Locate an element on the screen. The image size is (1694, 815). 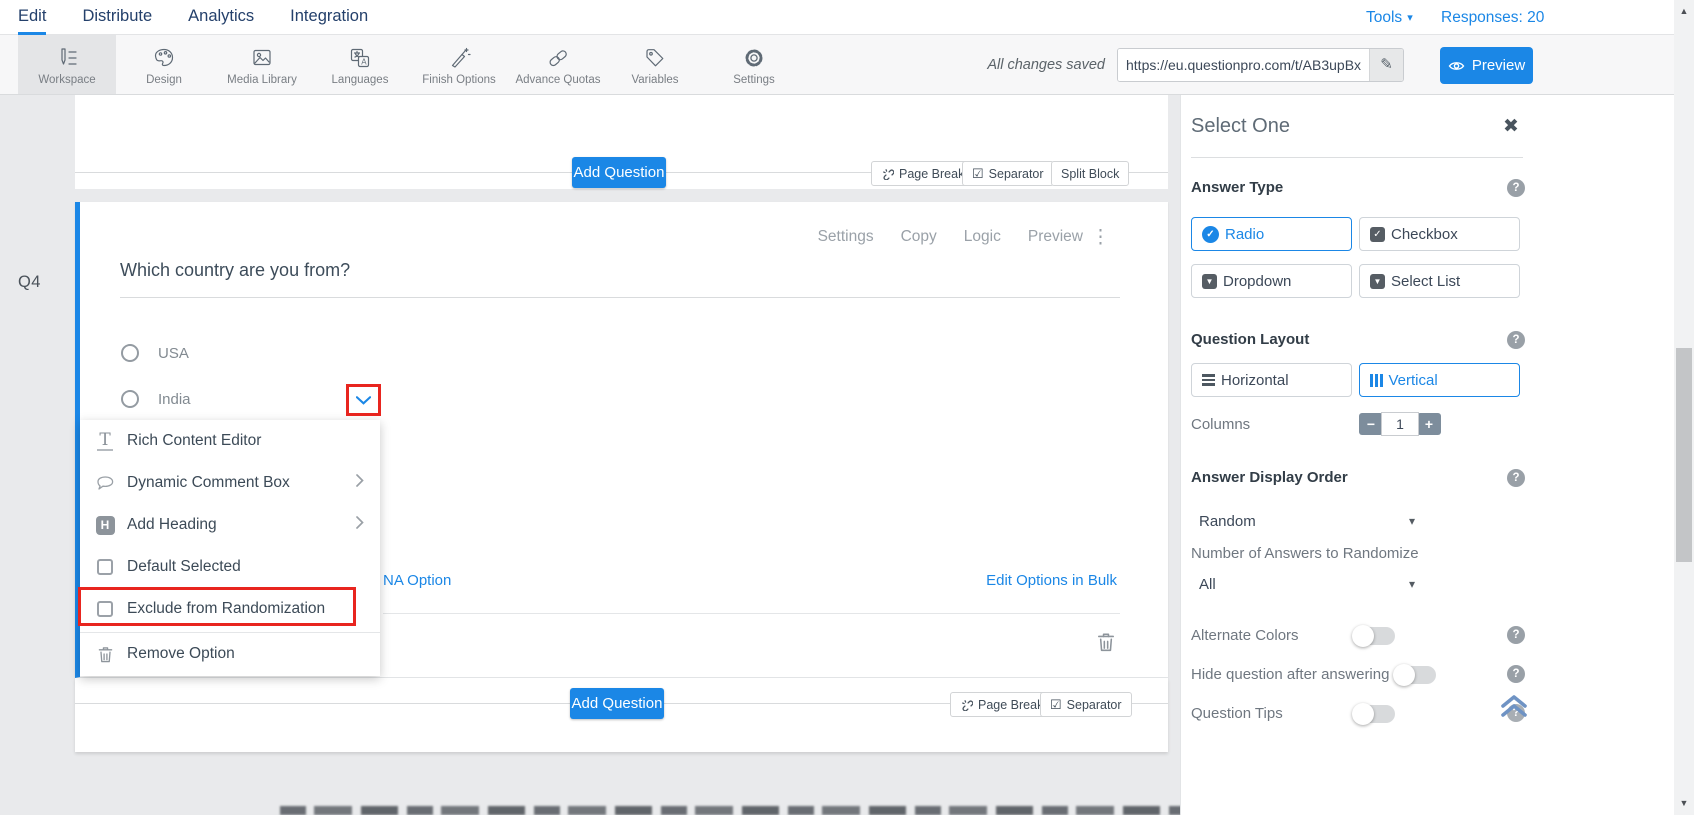
vertical-scrollbar: ▲ ▼ is located at coordinates (1684, 407).